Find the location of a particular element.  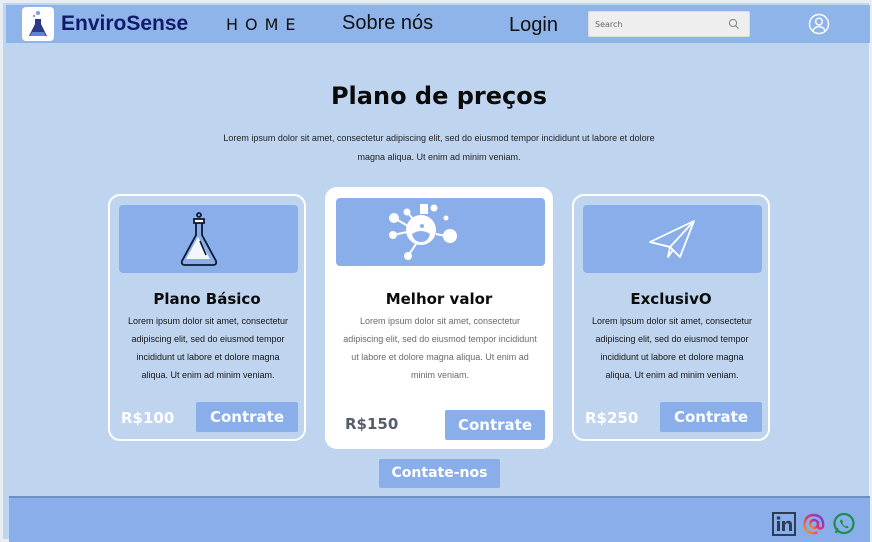

linkedin-icon is located at coordinates (784, 524).